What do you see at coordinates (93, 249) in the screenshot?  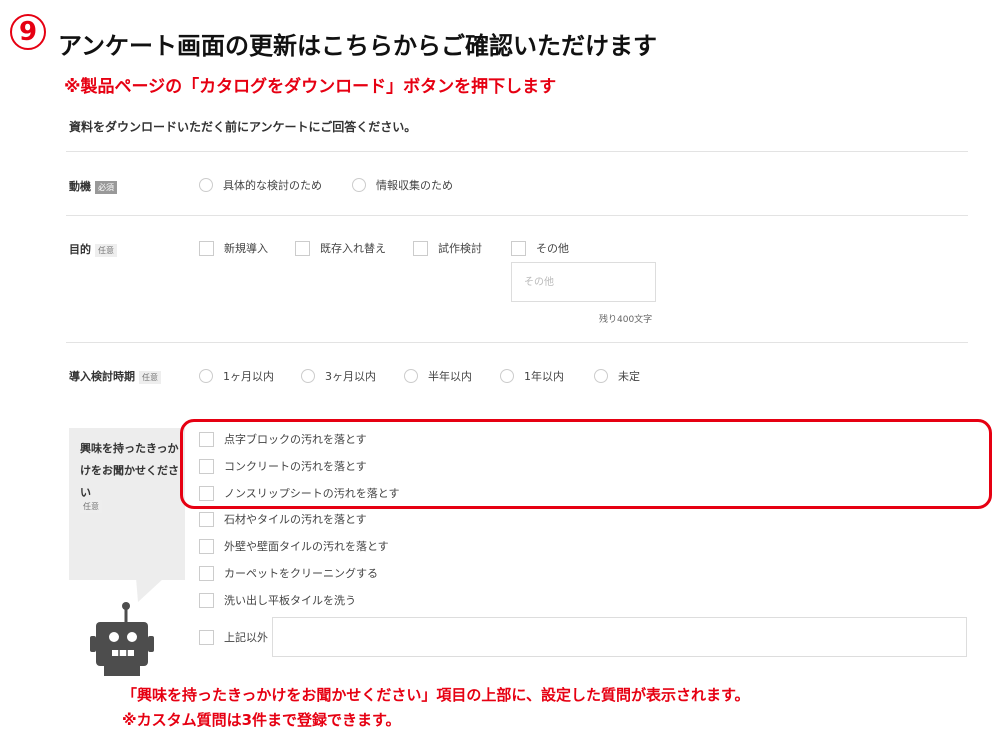 I see `purpose-label: 目的 任意` at bounding box center [93, 249].